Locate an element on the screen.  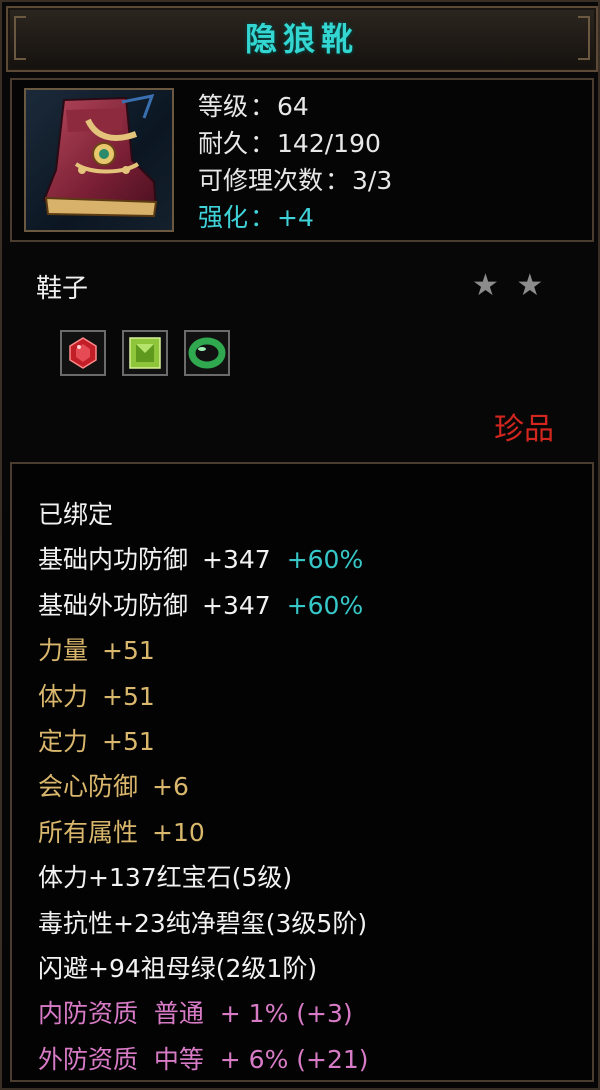
all-attributes-value: +10 is located at coordinates (178, 832).